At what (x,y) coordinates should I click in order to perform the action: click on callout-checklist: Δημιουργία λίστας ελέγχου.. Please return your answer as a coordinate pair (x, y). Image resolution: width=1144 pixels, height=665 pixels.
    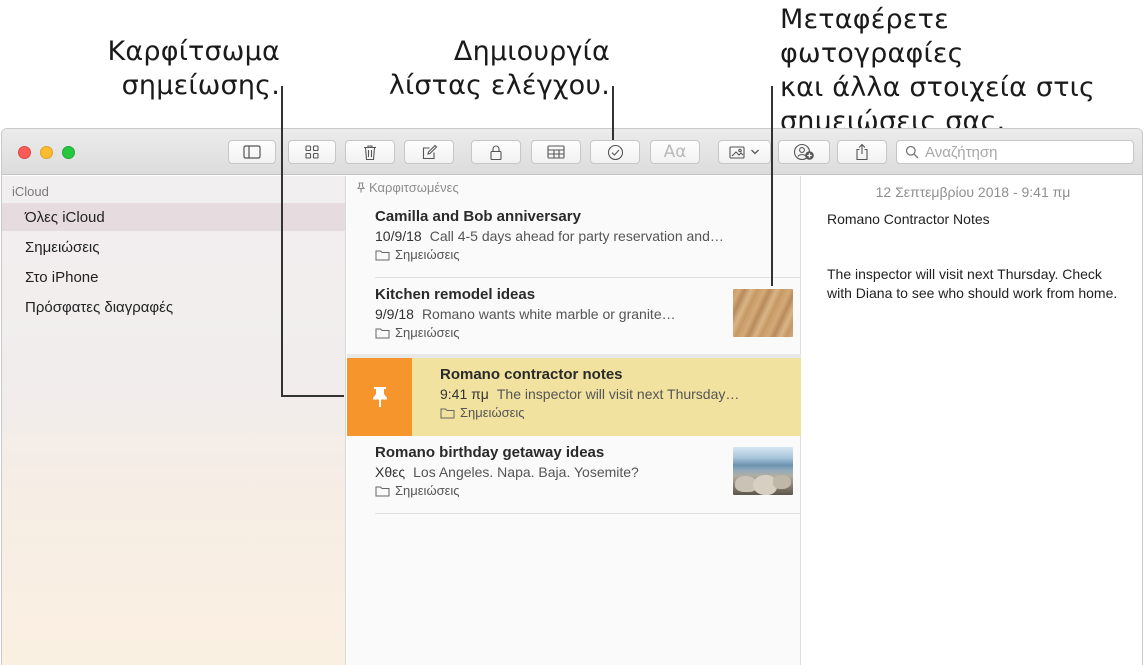
    Looking at the image, I should click on (497, 69).